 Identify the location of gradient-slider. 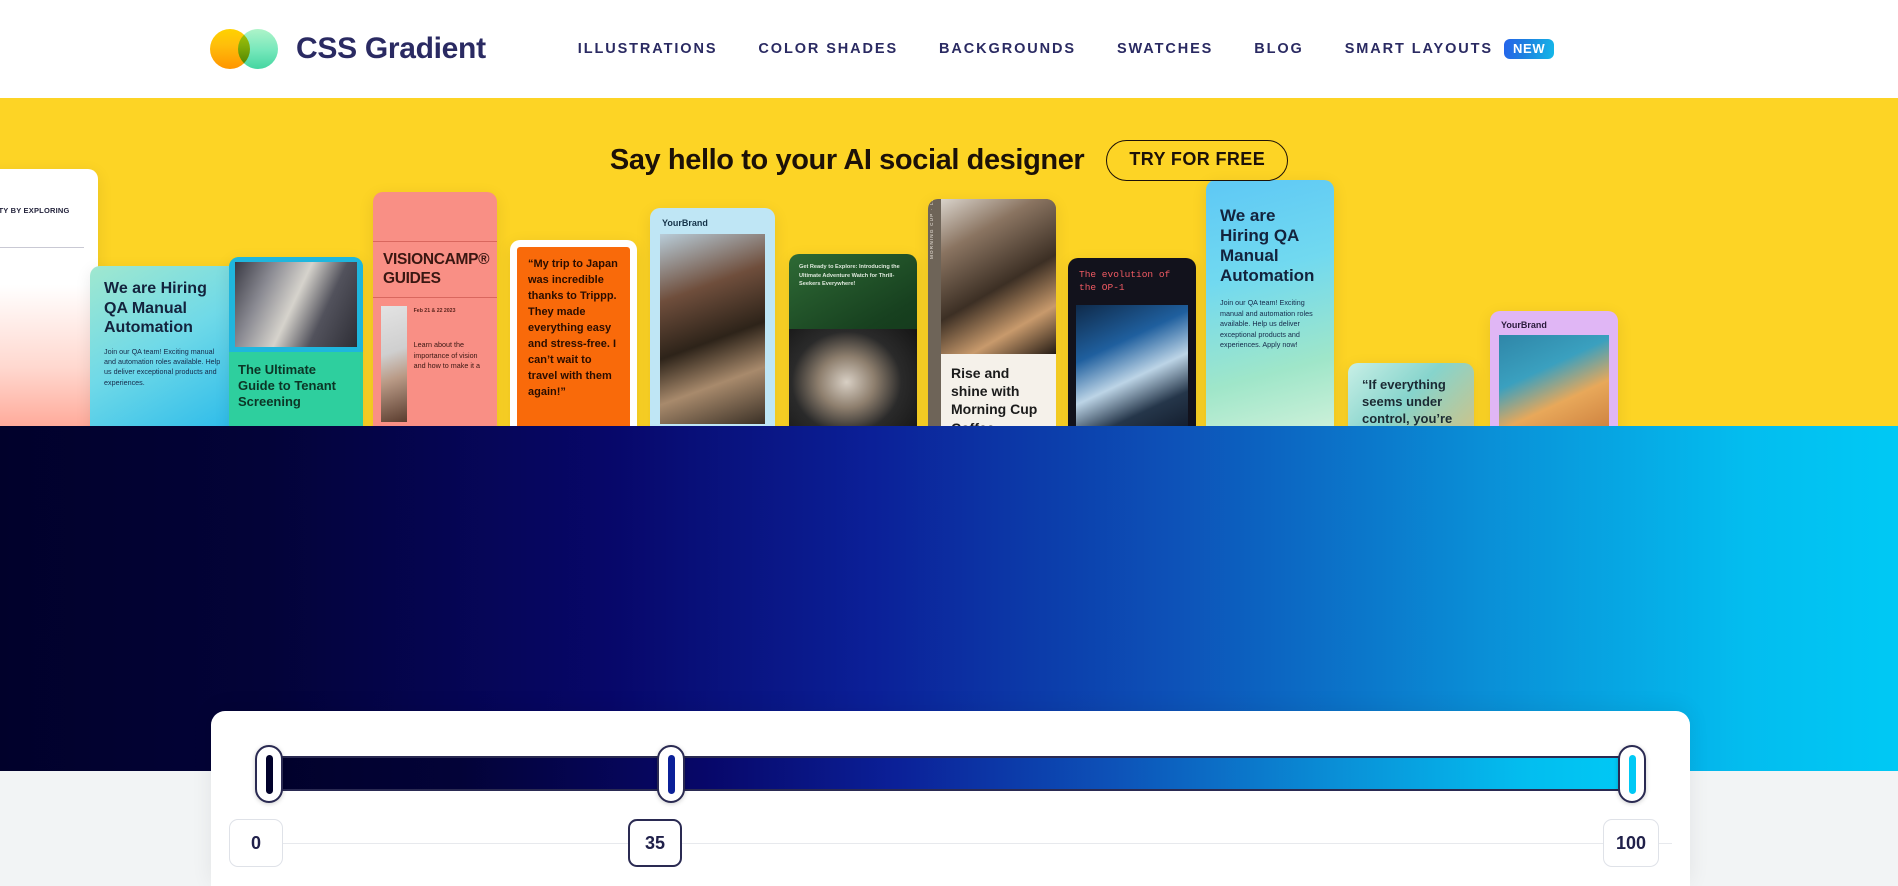
(950, 774).